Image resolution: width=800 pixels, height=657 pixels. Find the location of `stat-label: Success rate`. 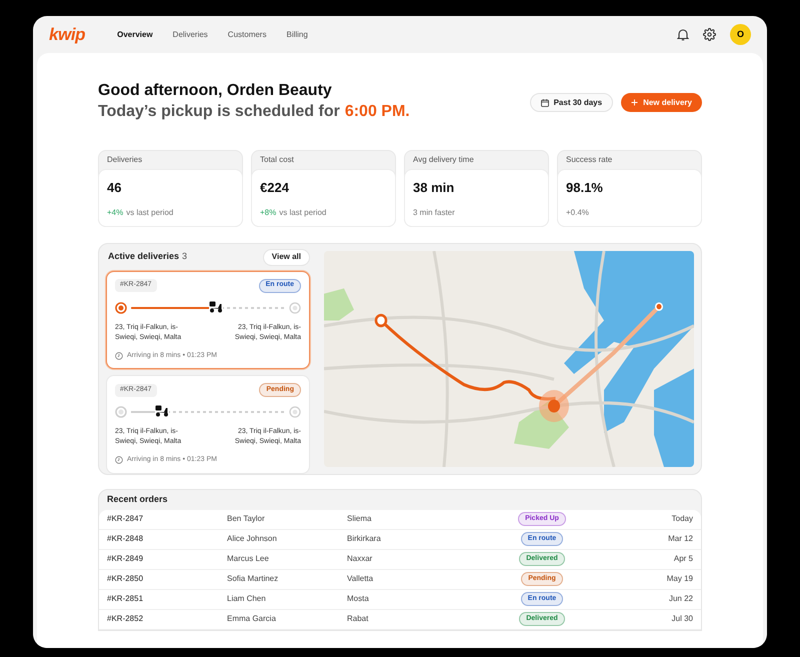

stat-label: Success rate is located at coordinates (589, 160).